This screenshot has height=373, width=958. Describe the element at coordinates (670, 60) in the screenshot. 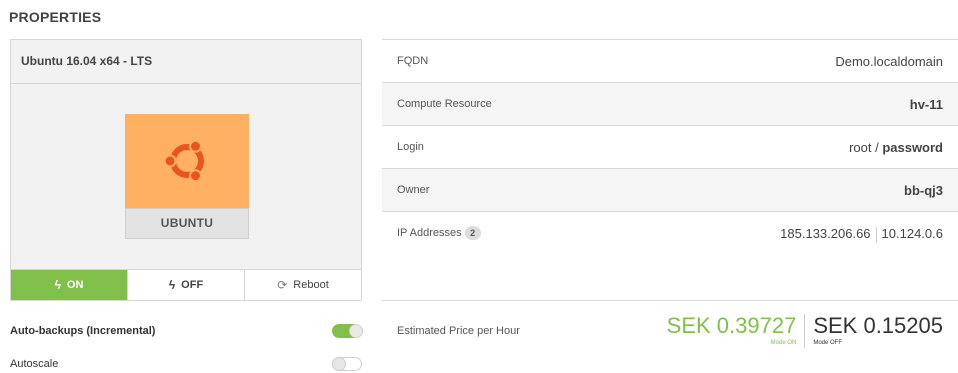

I see `fqdn-row: FQDN Demo.localdomain` at that location.